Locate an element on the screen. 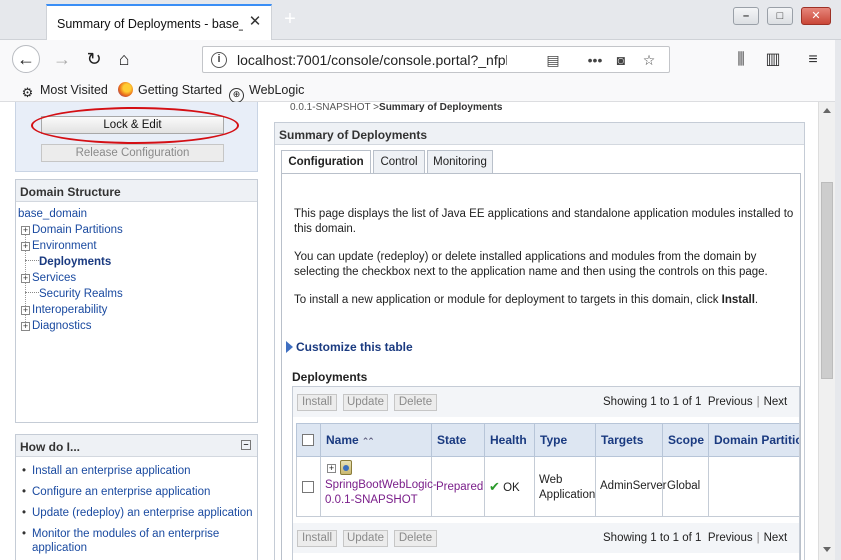  bookmark-star-icon: ☆ is located at coordinates (649, 60).